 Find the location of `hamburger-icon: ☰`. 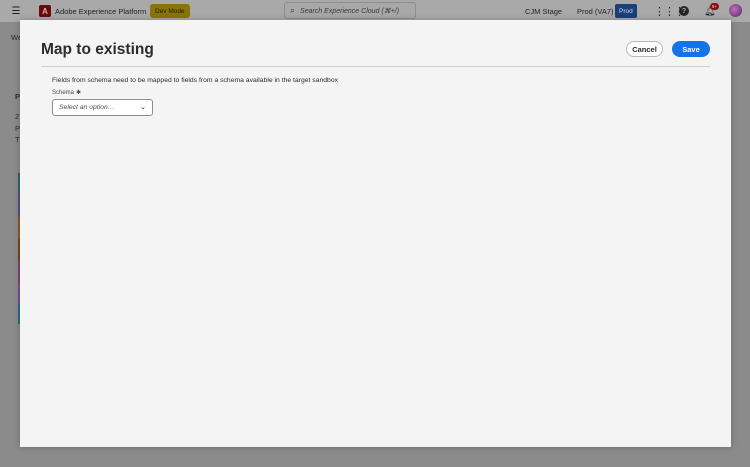

hamburger-icon: ☰ is located at coordinates (16, 11).